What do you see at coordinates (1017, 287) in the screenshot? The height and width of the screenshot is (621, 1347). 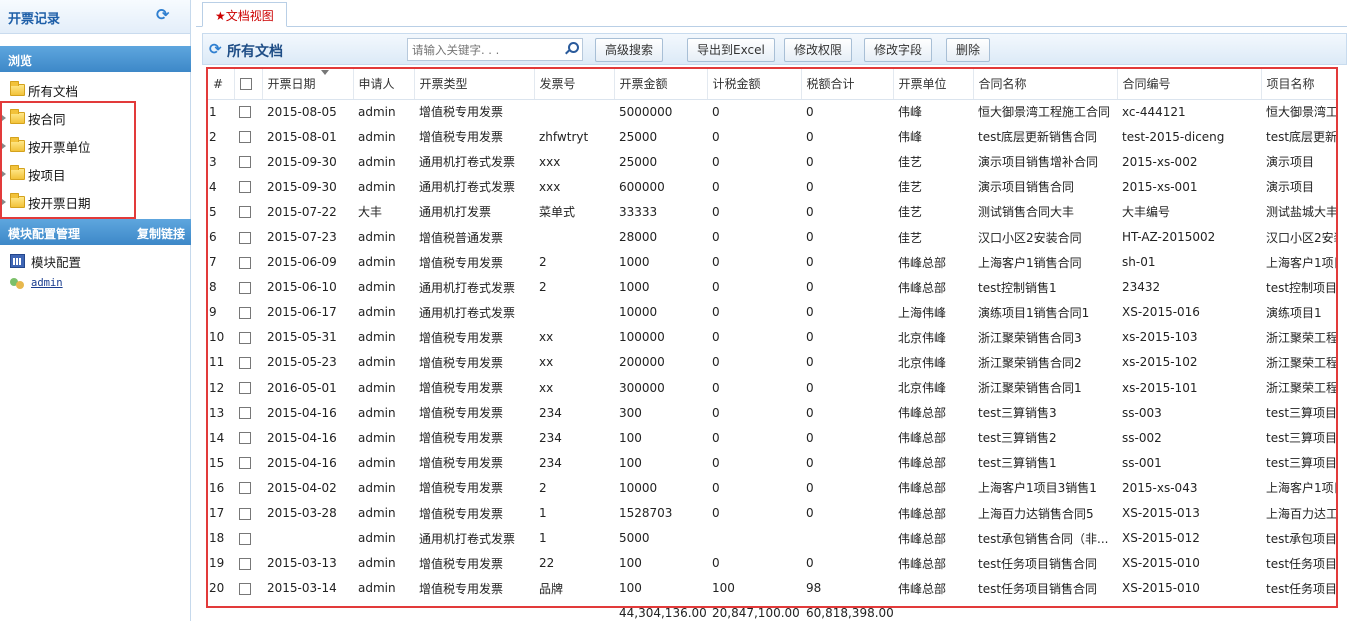 I see `cell-contract-name: test控制销售1` at bounding box center [1017, 287].